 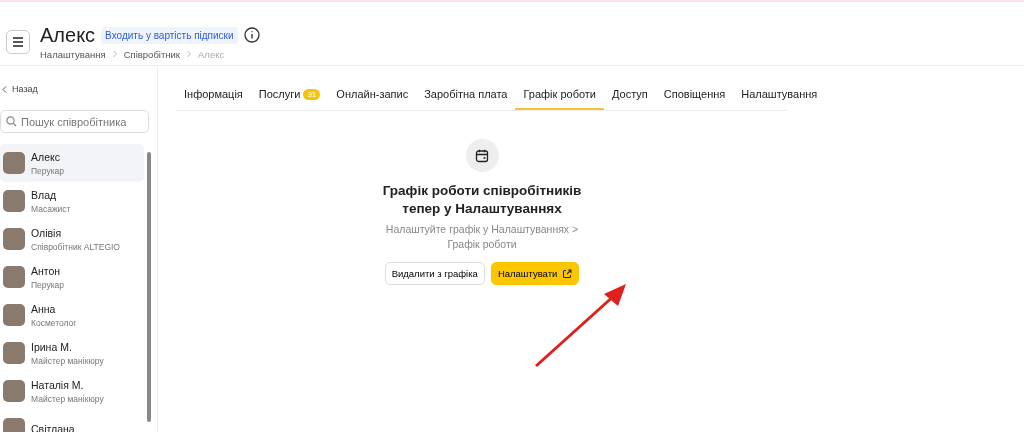 What do you see at coordinates (72, 163) in the screenshot?
I see `employee-item: Алекс Перукар` at bounding box center [72, 163].